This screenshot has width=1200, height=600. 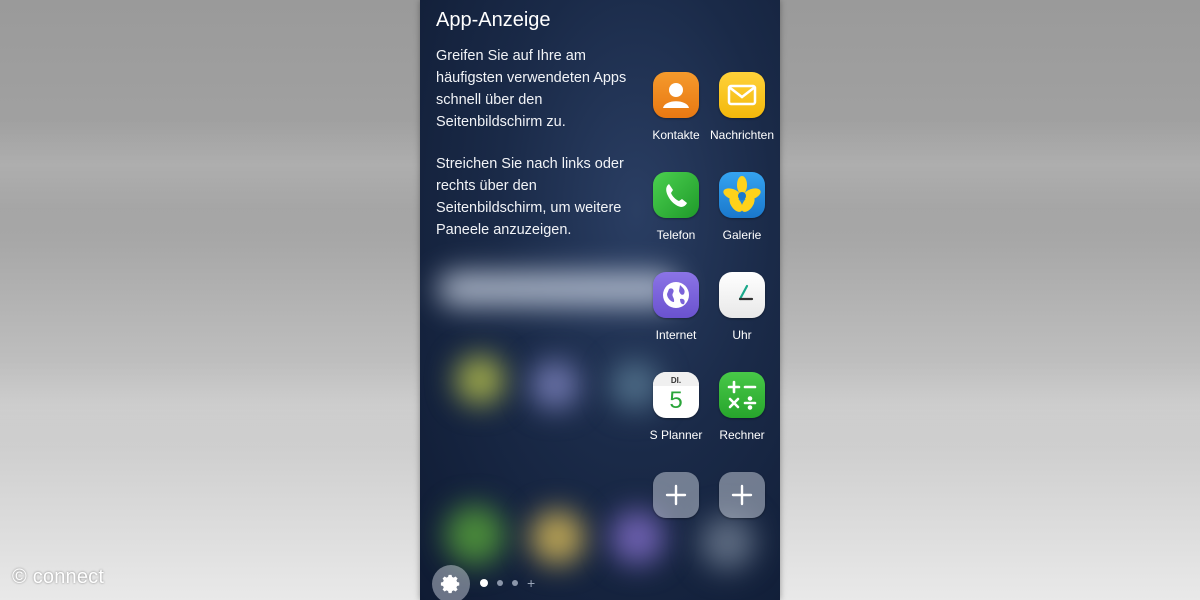 I want to click on messages-icon, so click(x=742, y=95).